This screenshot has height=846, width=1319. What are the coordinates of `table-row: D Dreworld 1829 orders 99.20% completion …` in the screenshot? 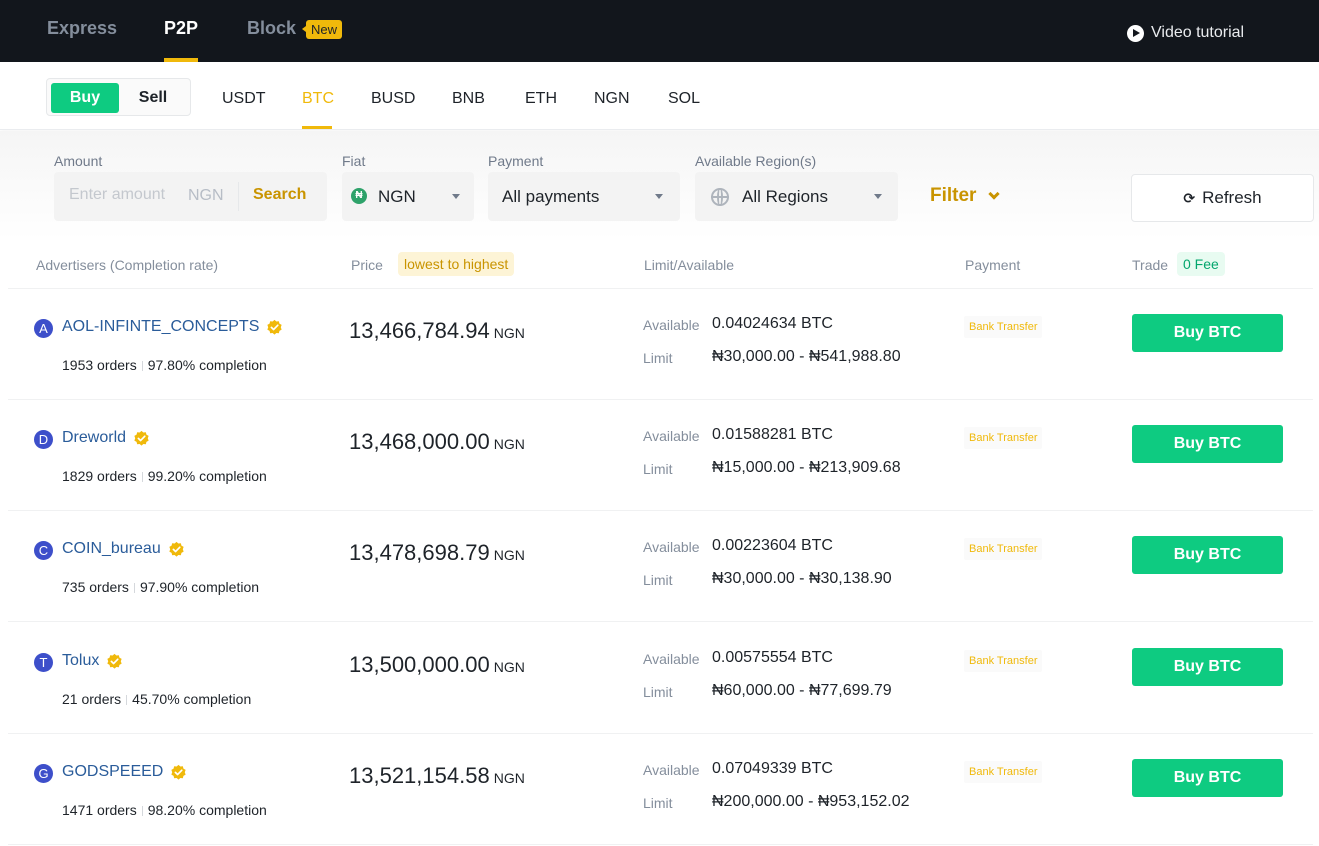 It's located at (660, 455).